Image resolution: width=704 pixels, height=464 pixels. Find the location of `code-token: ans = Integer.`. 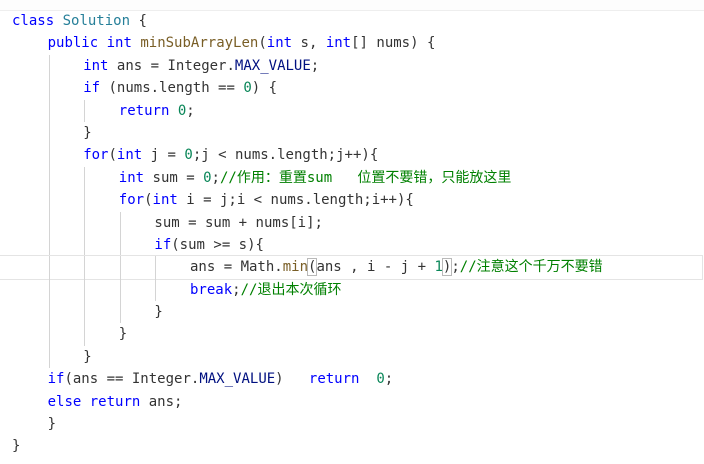

code-token: ans = Integer. is located at coordinates (171, 65).